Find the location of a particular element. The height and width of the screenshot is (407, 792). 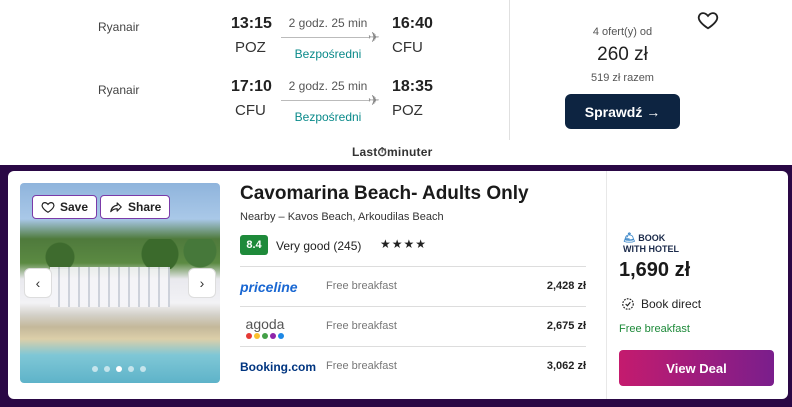

departure-time: 17:10 is located at coordinates (251, 86).